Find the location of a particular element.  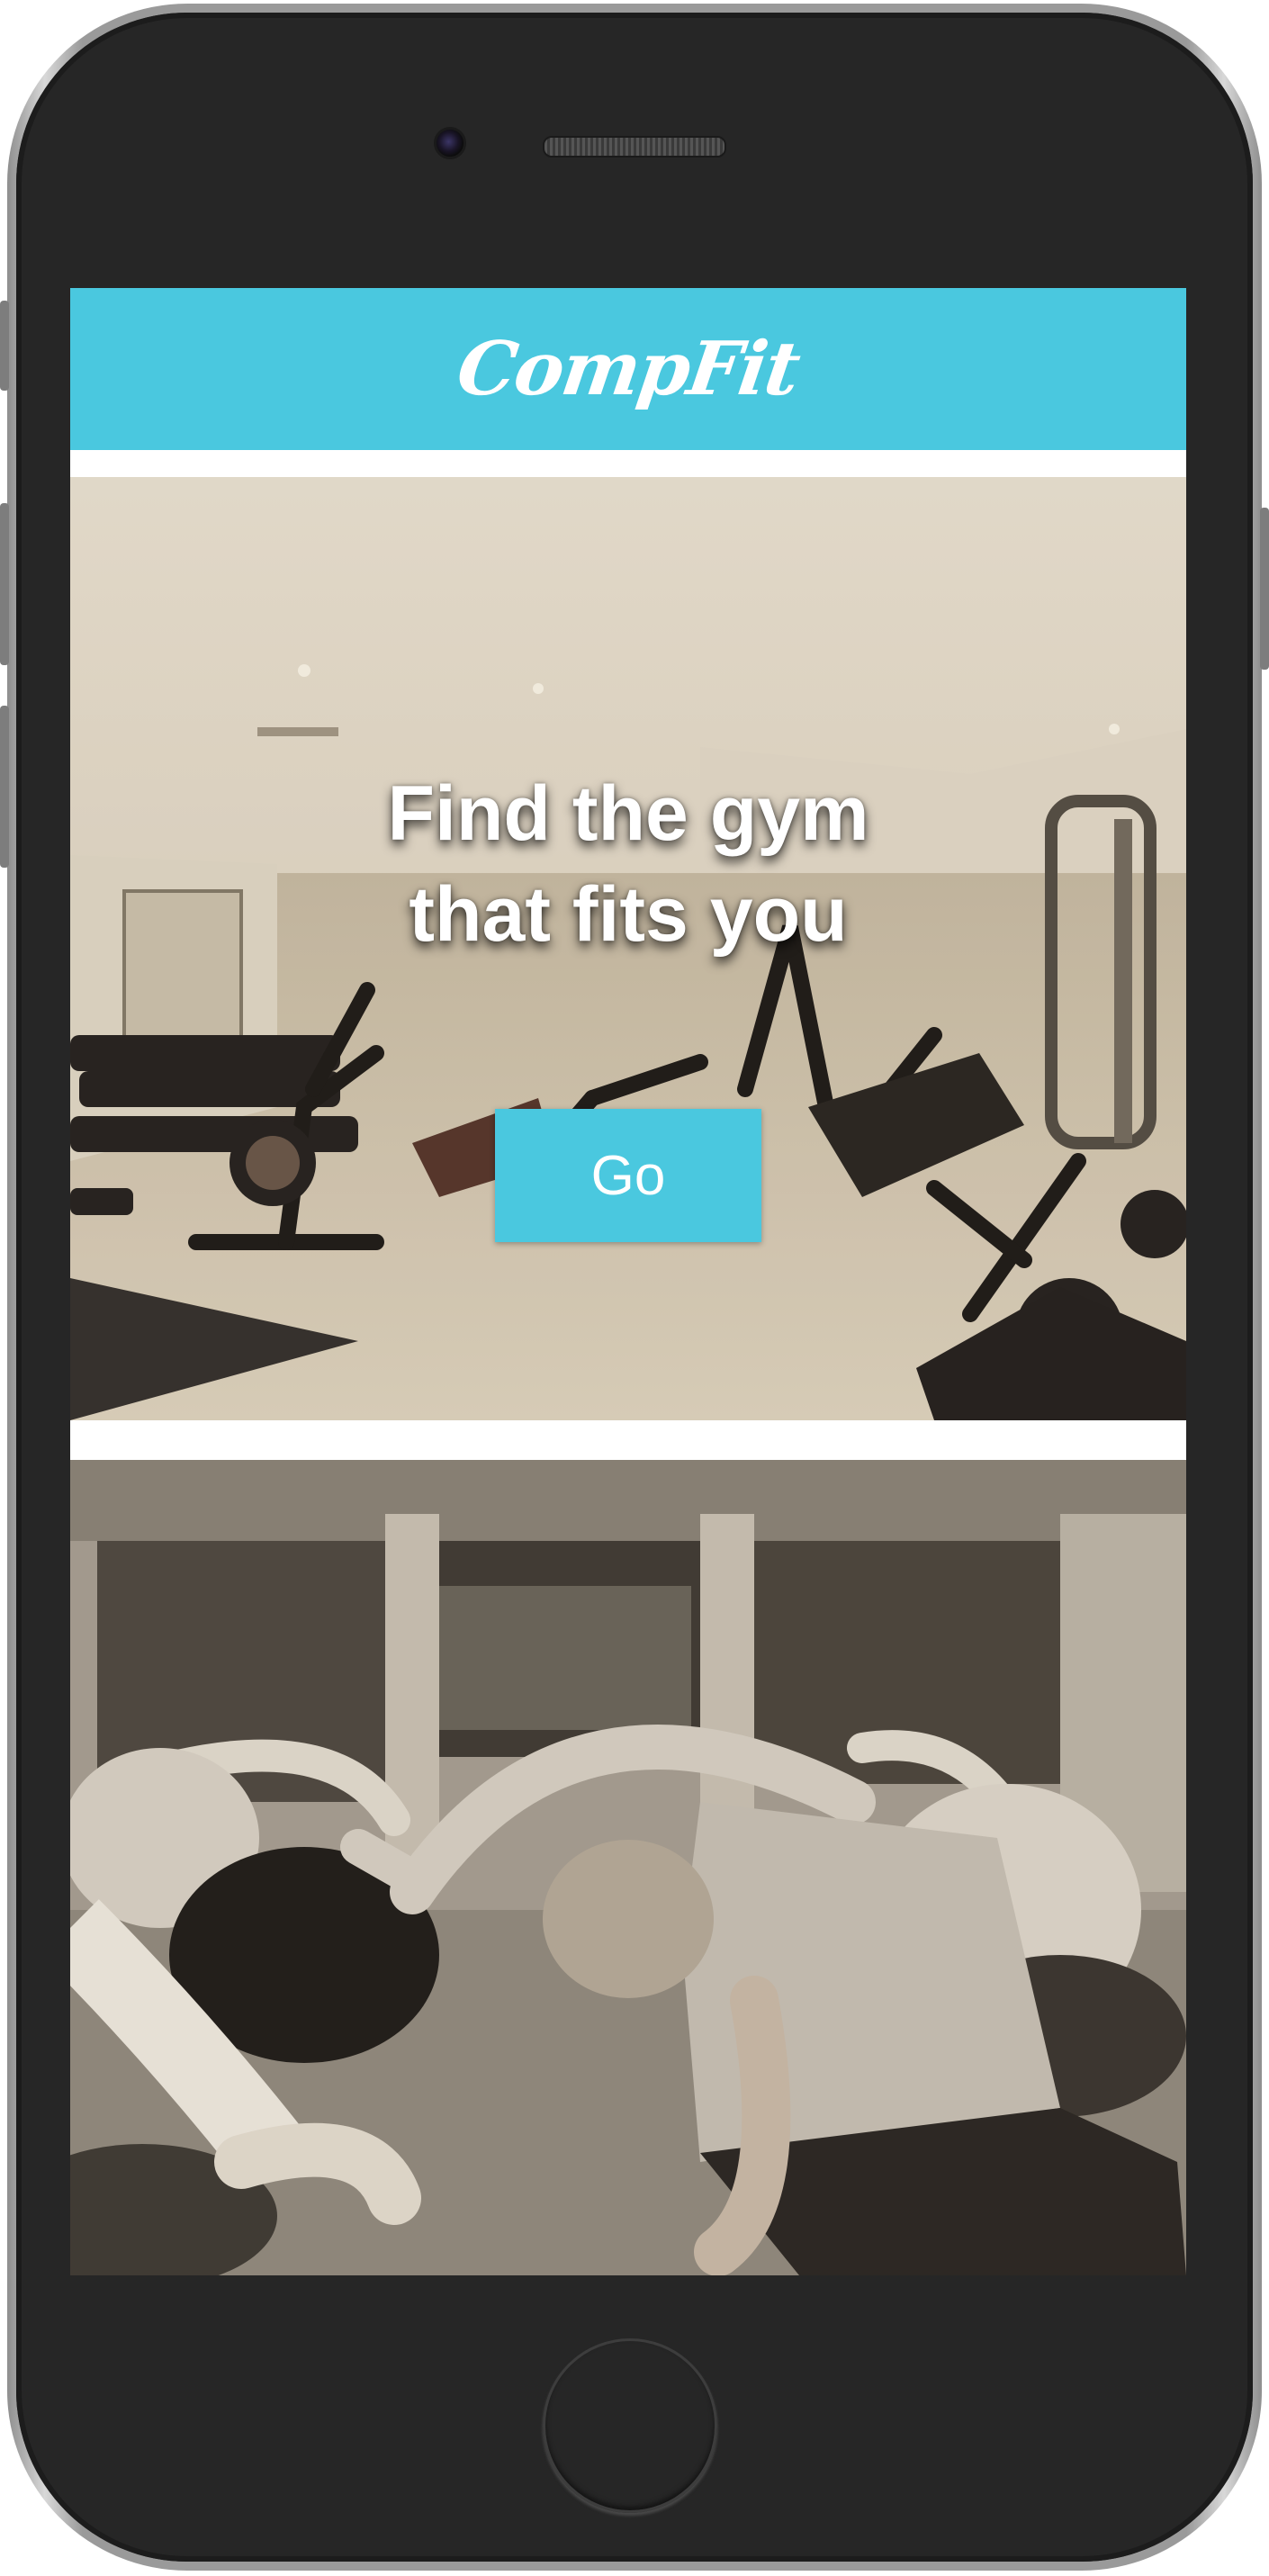

mute-switch is located at coordinates (4, 346).